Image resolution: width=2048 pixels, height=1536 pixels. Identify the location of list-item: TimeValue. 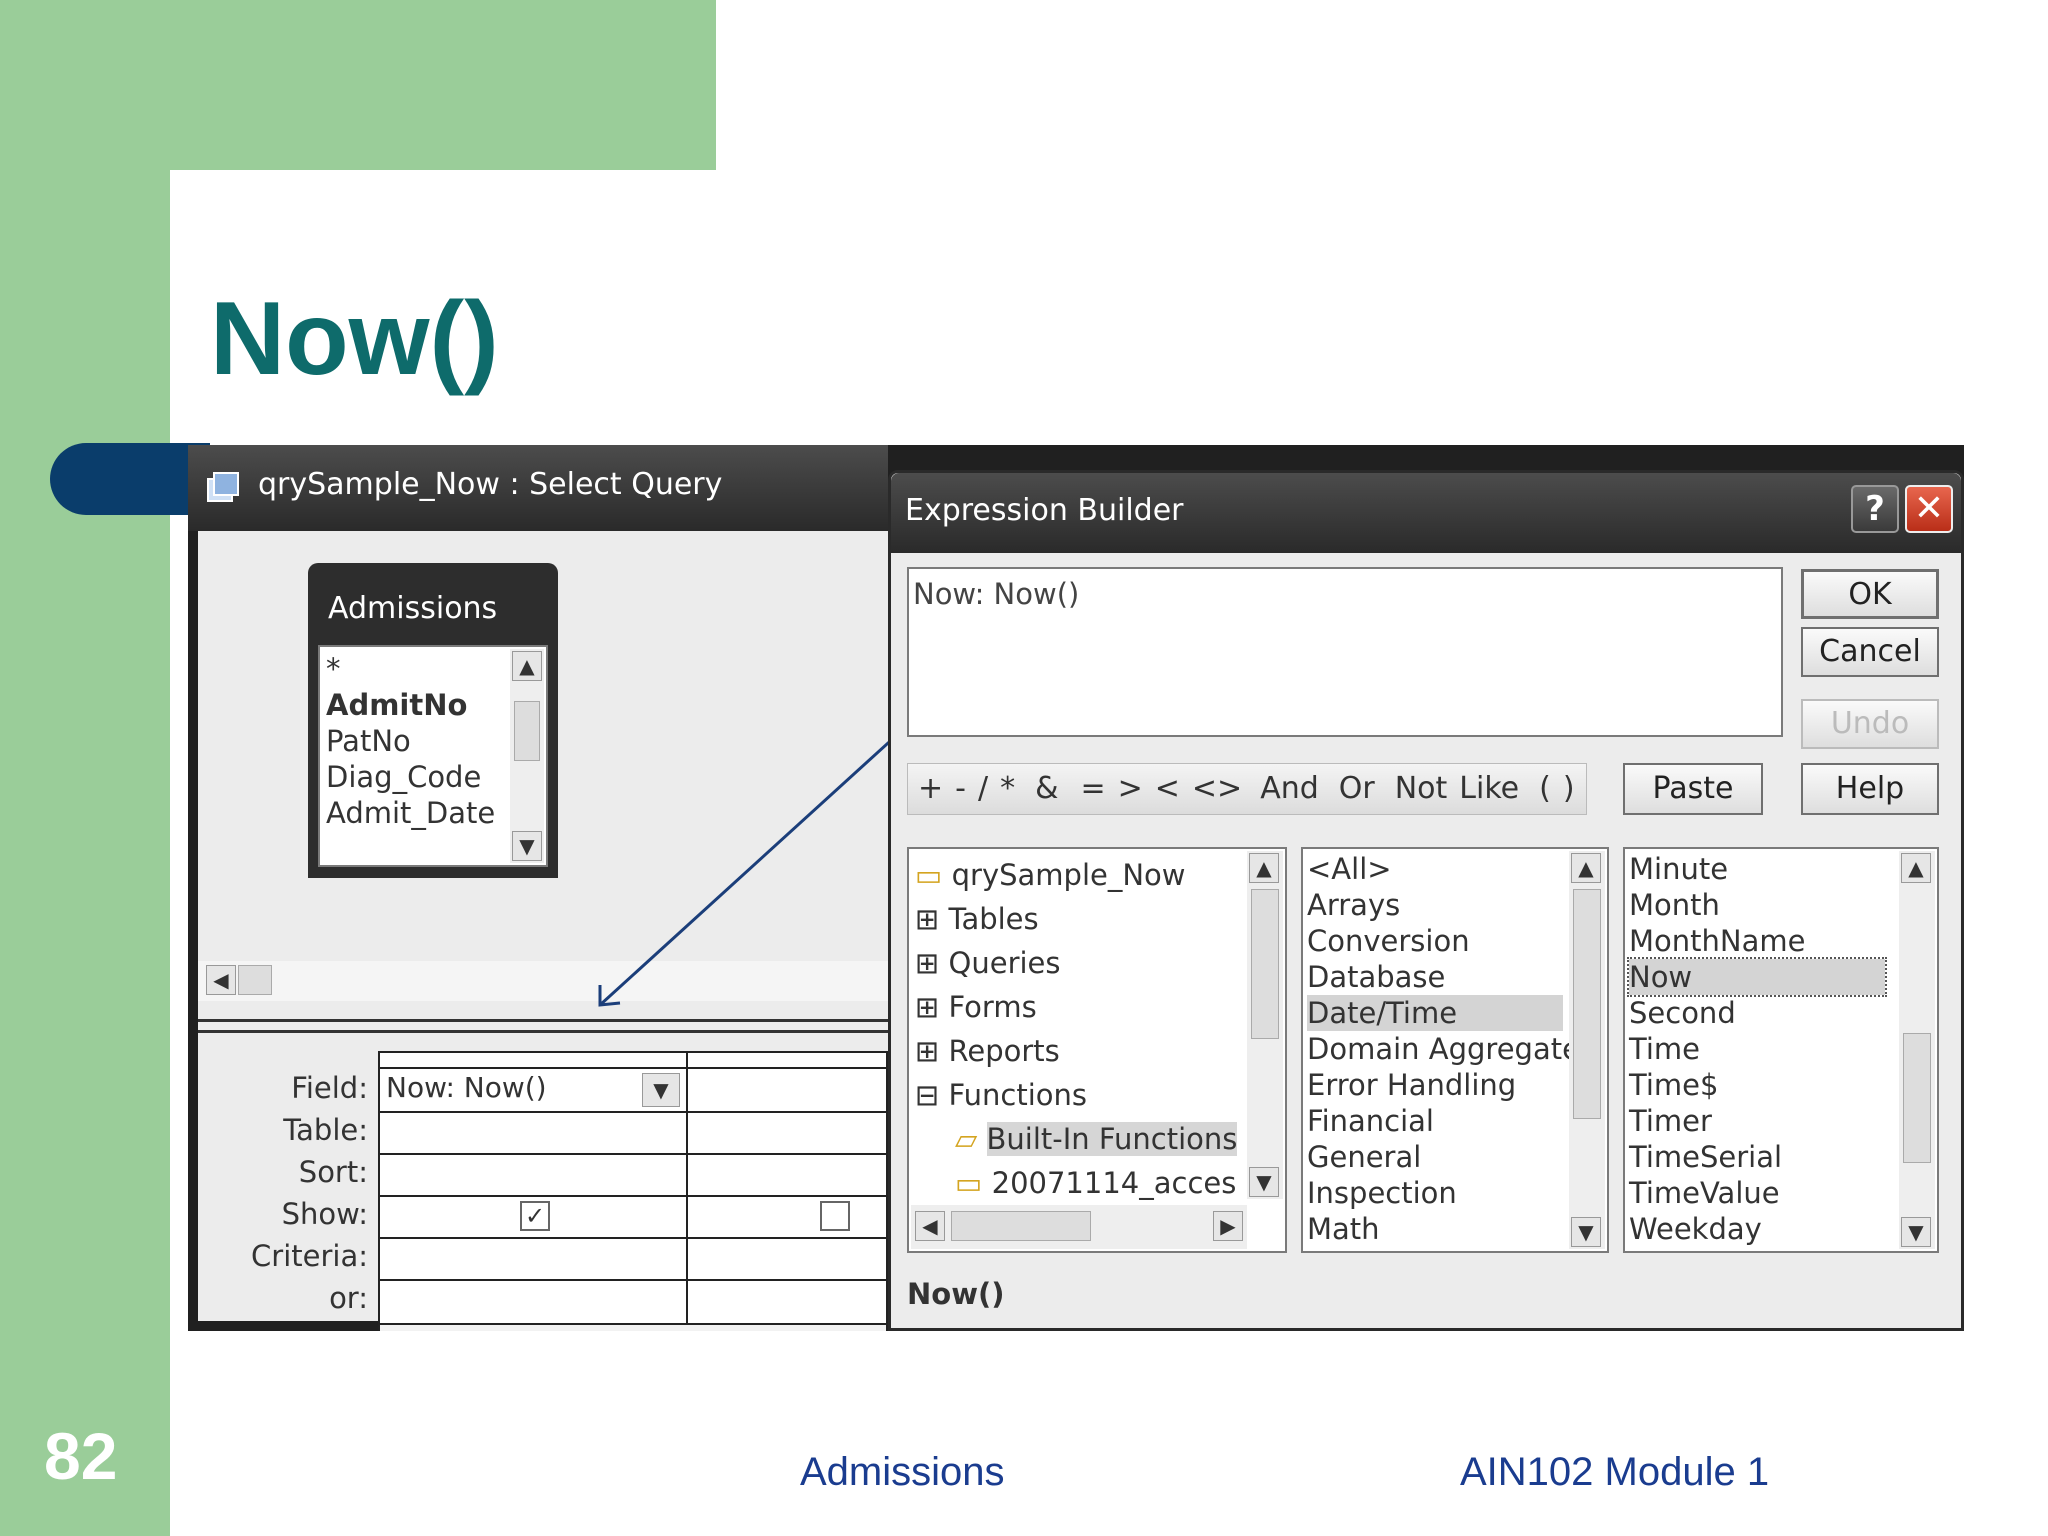
(1757, 1193).